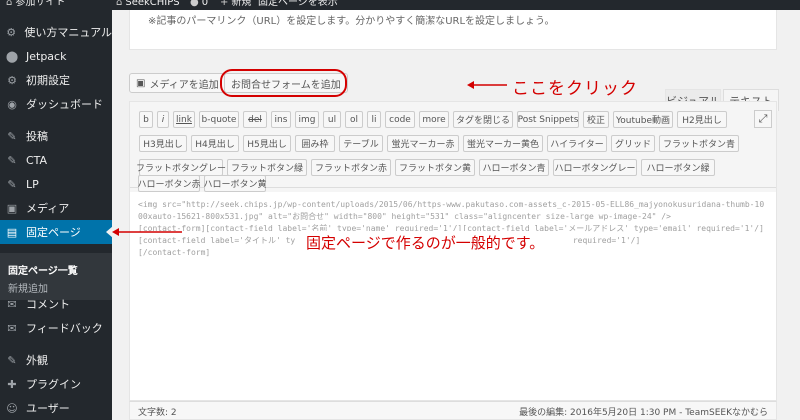 The height and width of the screenshot is (420, 800). Describe the element at coordinates (400, 5) in the screenshot. I see `admin-bar: ⌂ 参加サイト ⌂ SeekCHIPS ● 0 + 新規 固定ページを表示` at that location.